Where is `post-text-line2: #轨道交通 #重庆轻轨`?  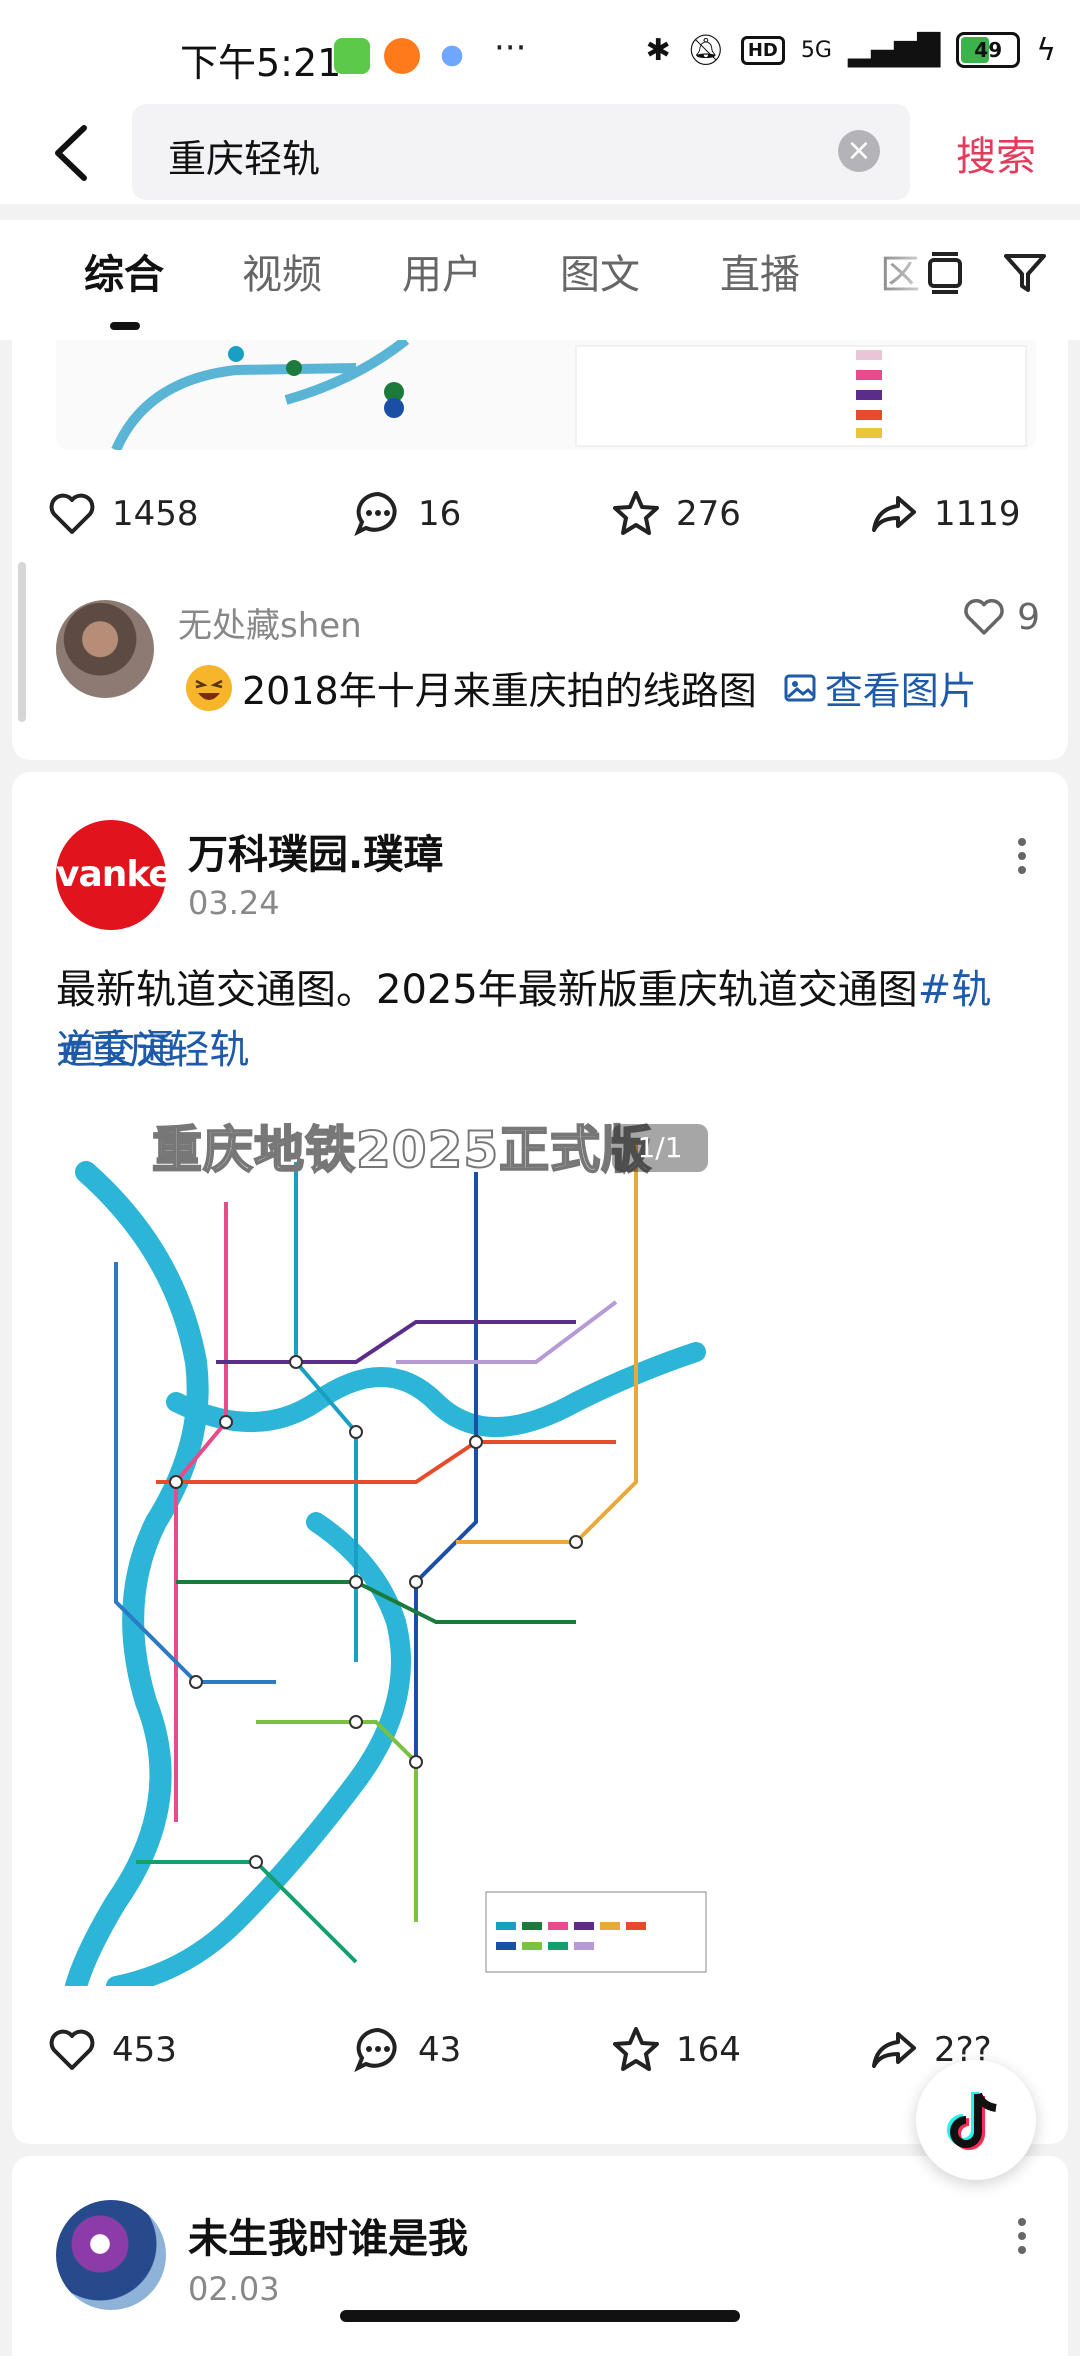 post-text-line2: #轨道交通 #重庆轻轨 is located at coordinates (541, 1050).